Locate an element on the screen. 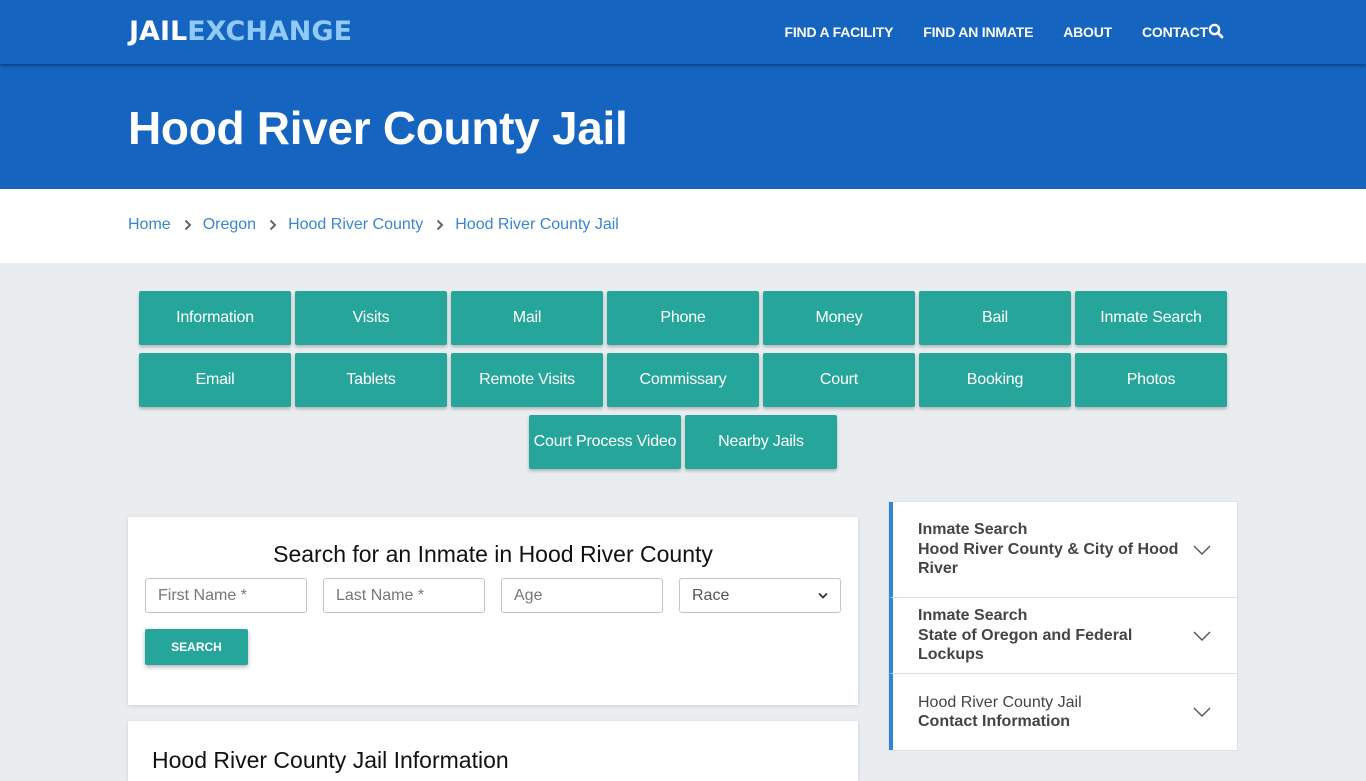 The image size is (1366, 781). tile-court-process-video: Court Process Video is located at coordinates (605, 442).